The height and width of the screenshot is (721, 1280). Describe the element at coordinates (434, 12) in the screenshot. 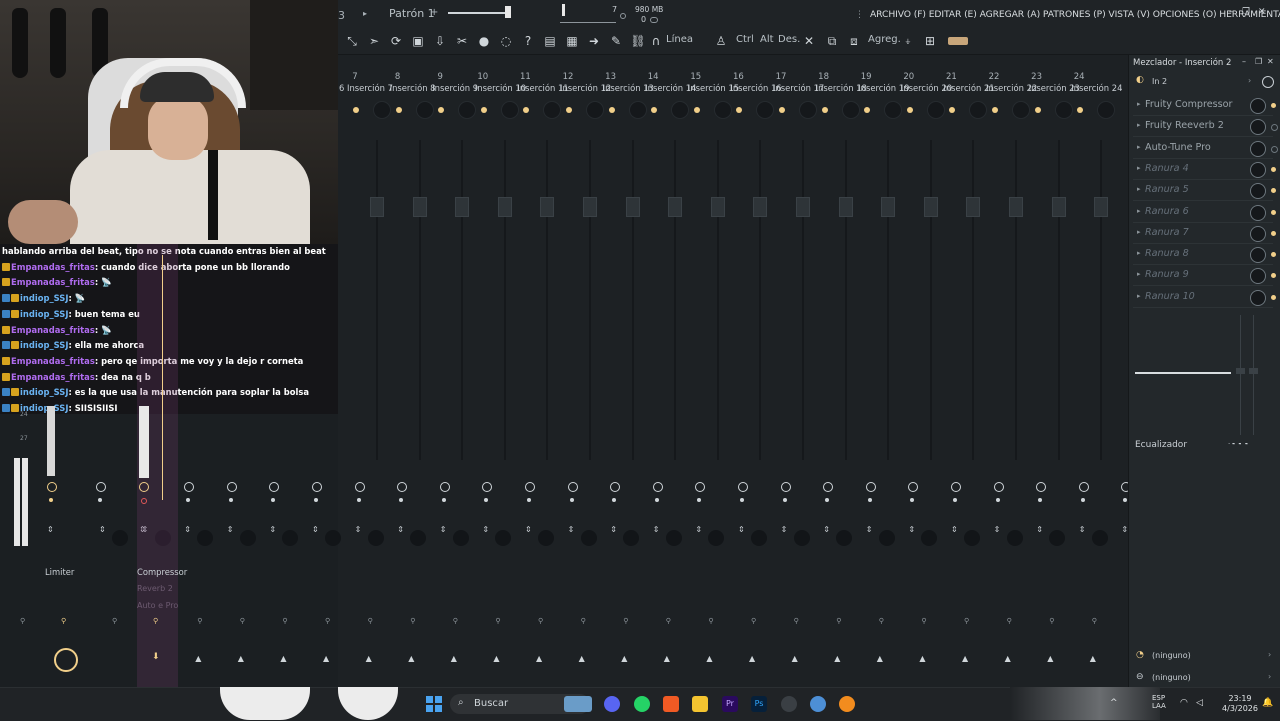

I see `pattern-add-button: +` at that location.